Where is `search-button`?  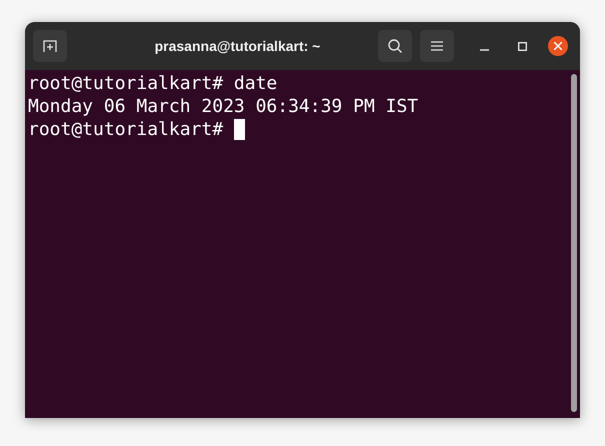
search-button is located at coordinates (395, 46).